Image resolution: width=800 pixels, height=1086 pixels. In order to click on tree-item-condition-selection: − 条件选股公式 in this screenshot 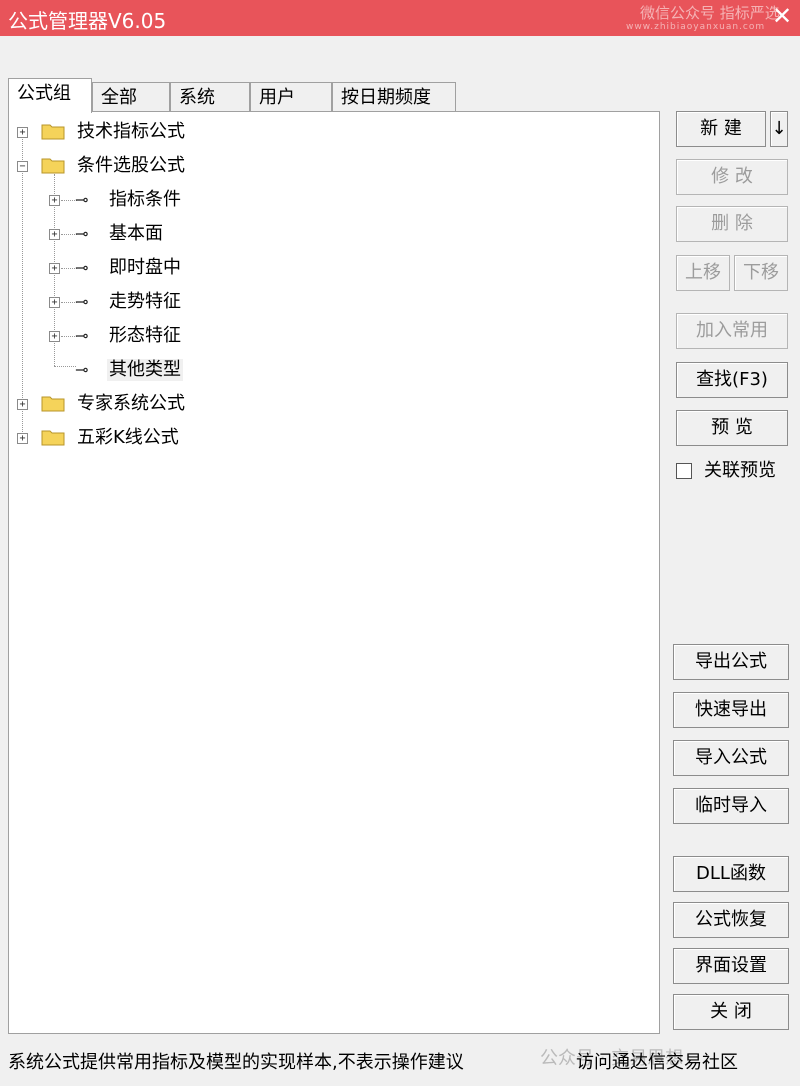, I will do `click(329, 167)`.